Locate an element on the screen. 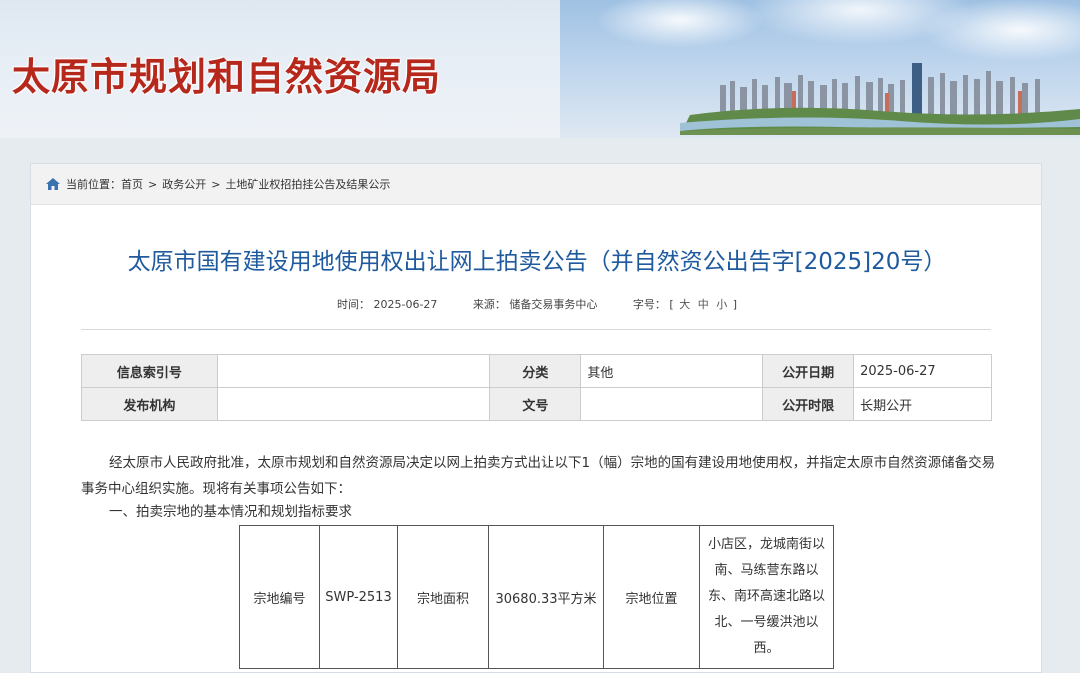  bracket-open: [ is located at coordinates (671, 304).